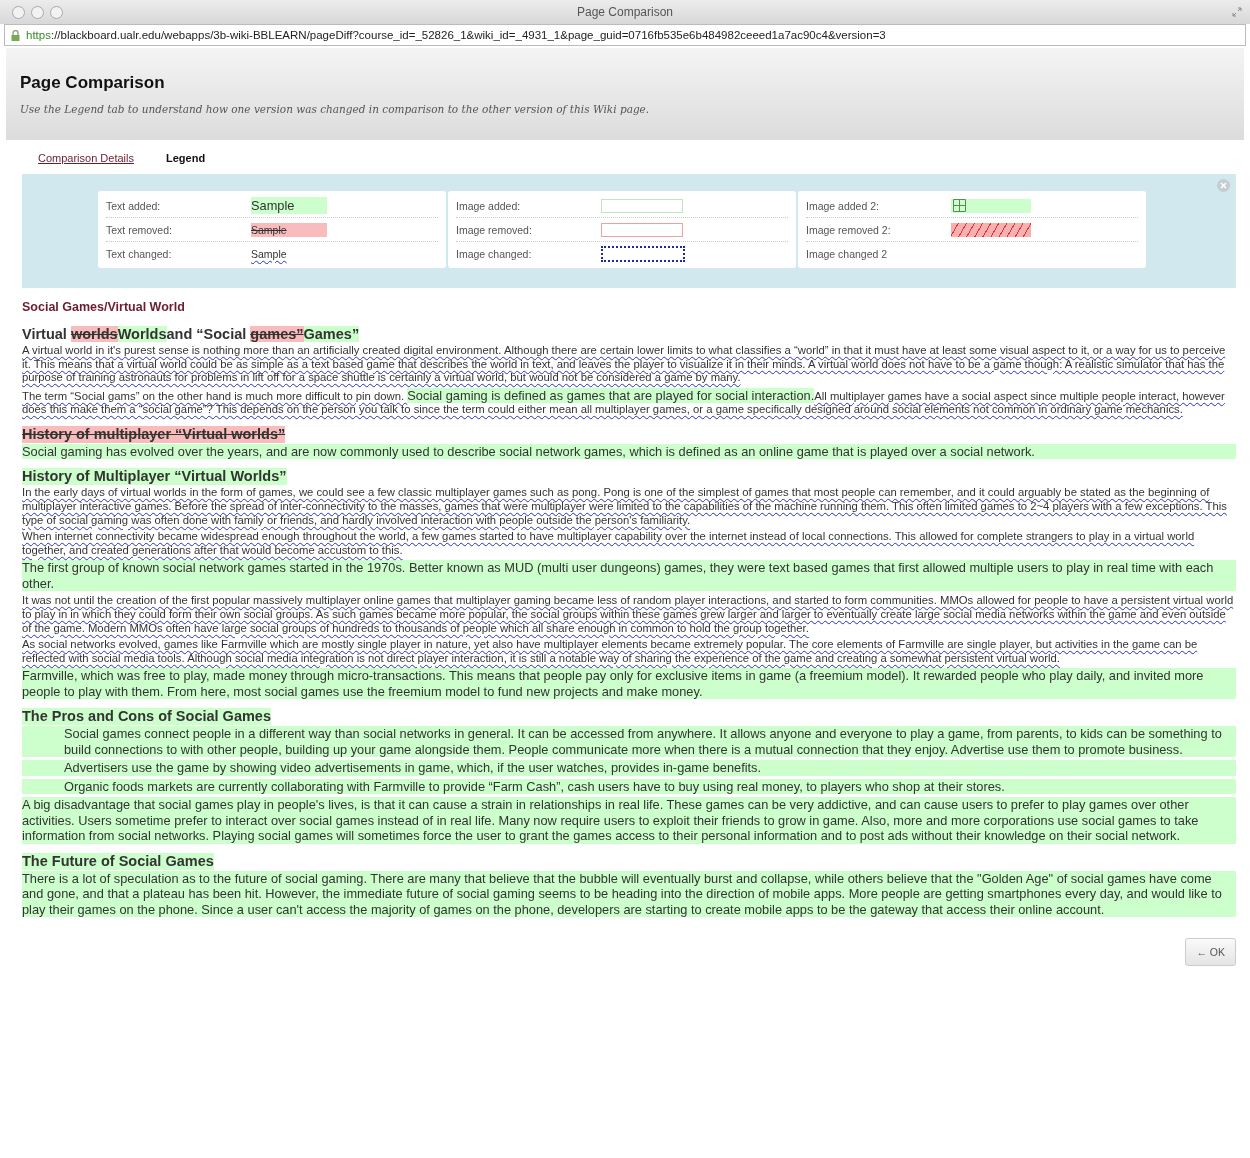 This screenshot has height=1158, width=1250. Describe the element at coordinates (15, 35) in the screenshot. I see `lock-icon` at that location.